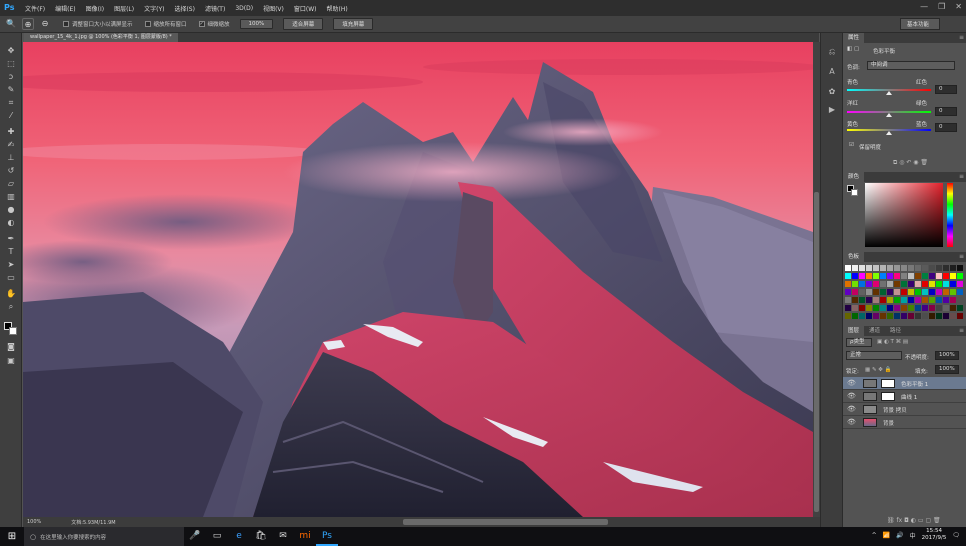  I want to click on zoom-out-icon: ⊖, so click(45, 24).